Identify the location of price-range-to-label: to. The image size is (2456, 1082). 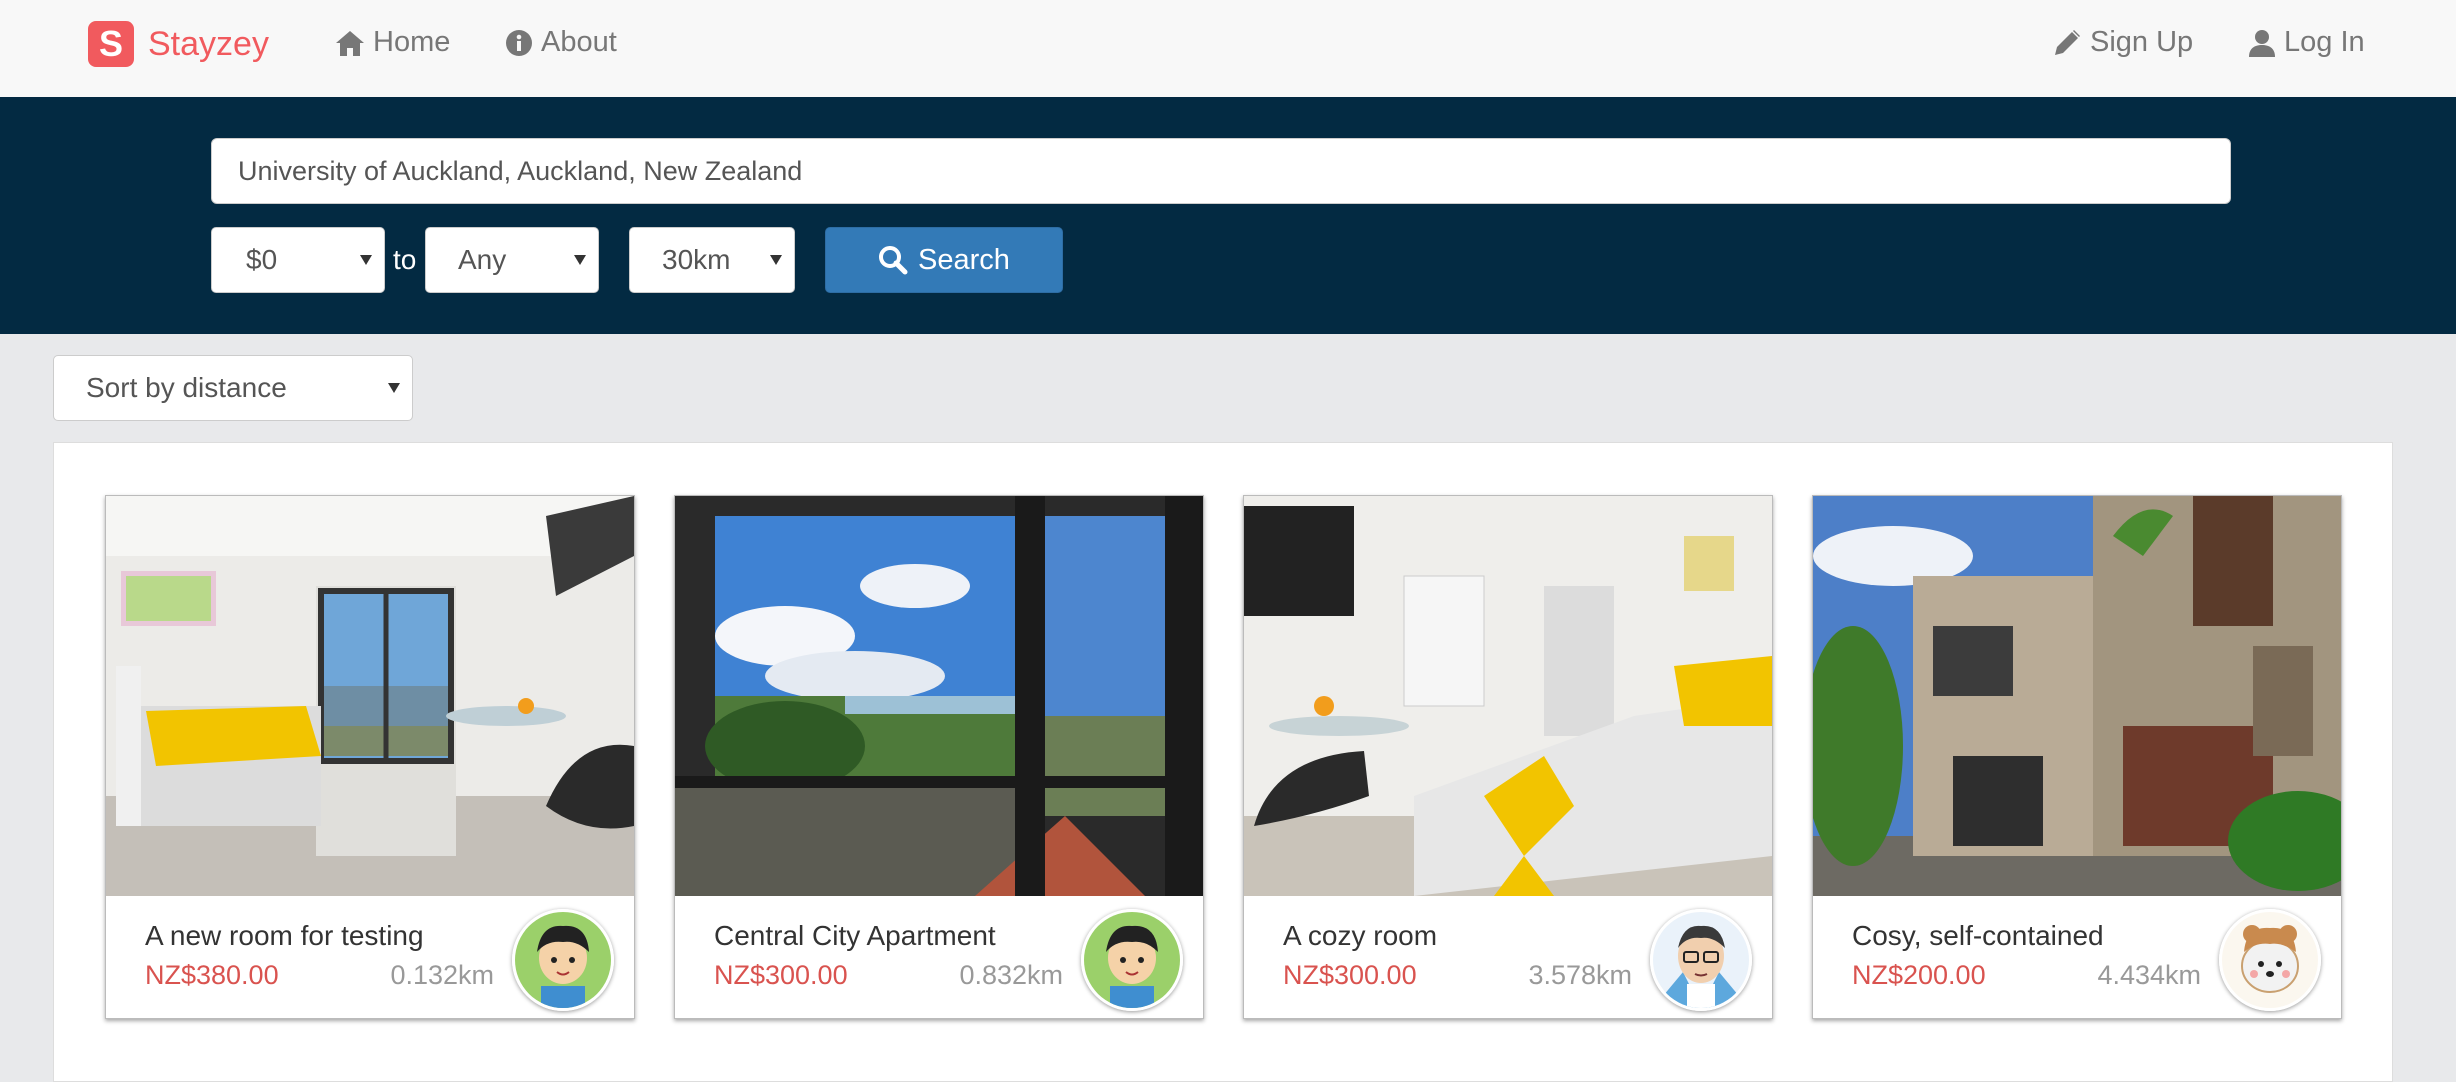
(405, 259).